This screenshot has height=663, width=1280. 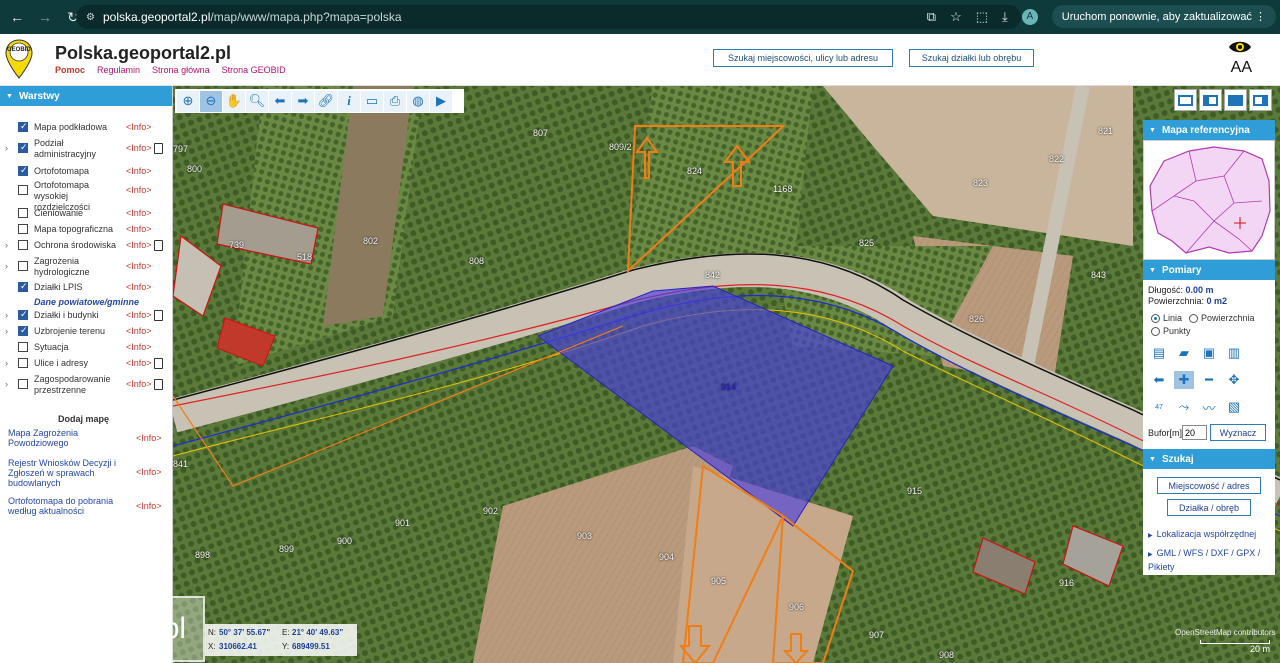 I want to click on split-view-icon, so click(x=1210, y=100).